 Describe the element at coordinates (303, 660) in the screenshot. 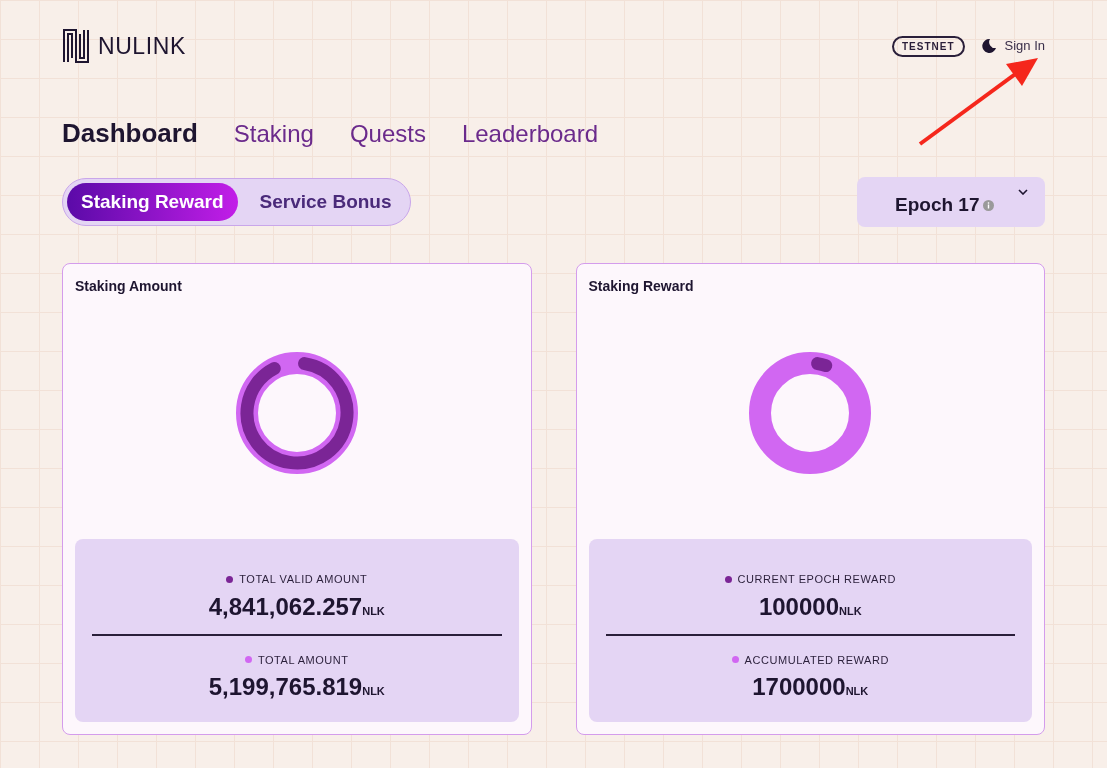

I see `stat-label: TOTAL AMOUNT` at that location.